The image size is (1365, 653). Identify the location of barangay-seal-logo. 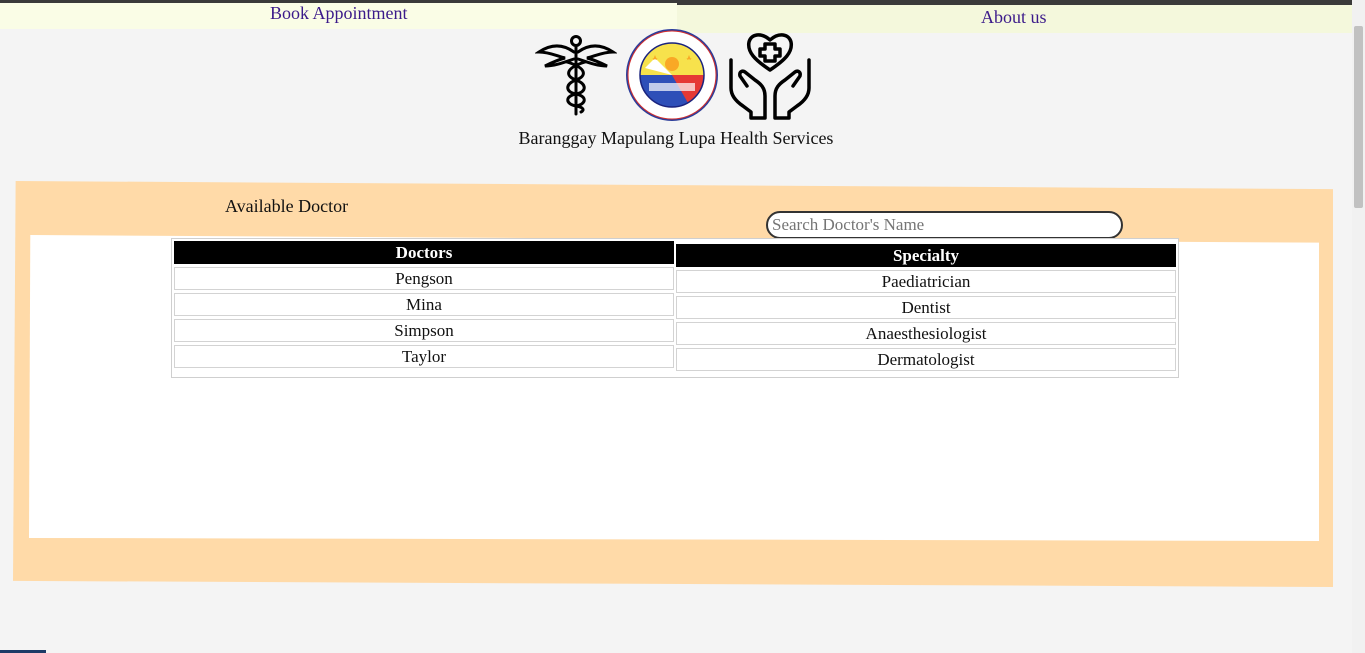
(672, 75).